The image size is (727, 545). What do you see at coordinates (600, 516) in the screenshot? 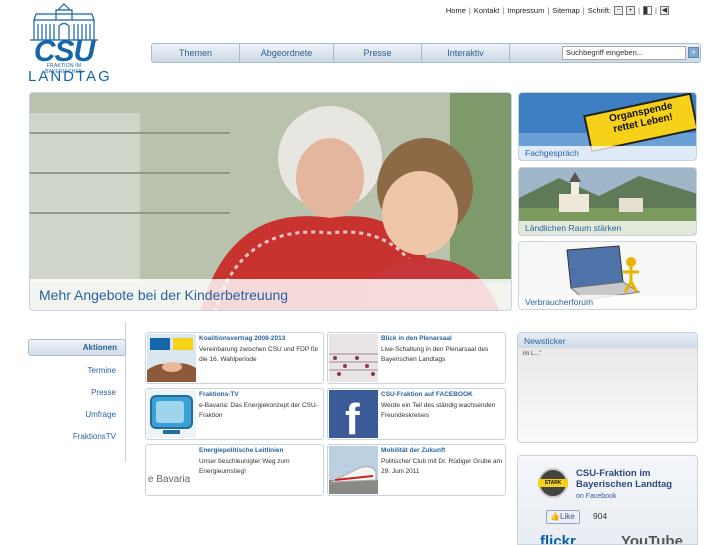
I see `like-count: 904` at bounding box center [600, 516].